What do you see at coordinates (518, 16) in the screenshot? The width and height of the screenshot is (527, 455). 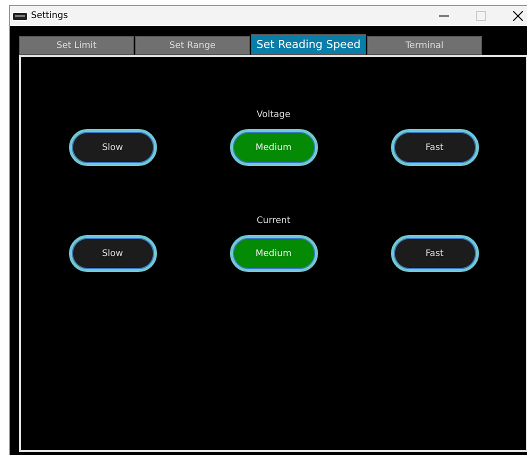 I see `close-icon` at bounding box center [518, 16].